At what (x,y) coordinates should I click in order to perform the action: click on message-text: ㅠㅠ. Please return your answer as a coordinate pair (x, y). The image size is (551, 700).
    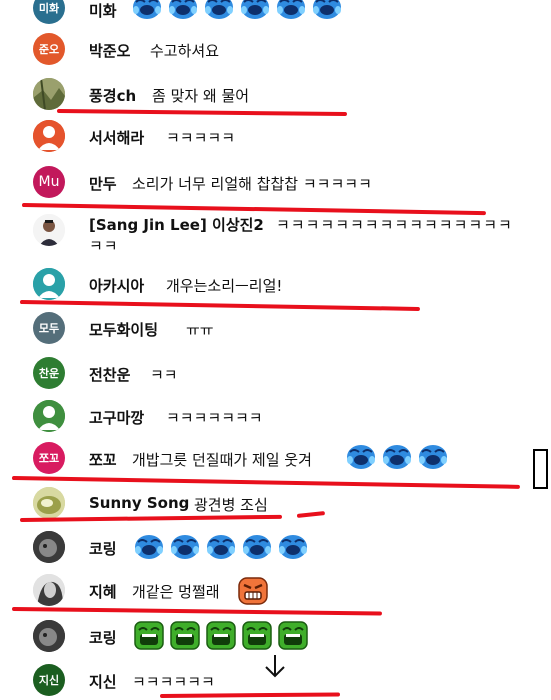
    Looking at the image, I should click on (200, 330).